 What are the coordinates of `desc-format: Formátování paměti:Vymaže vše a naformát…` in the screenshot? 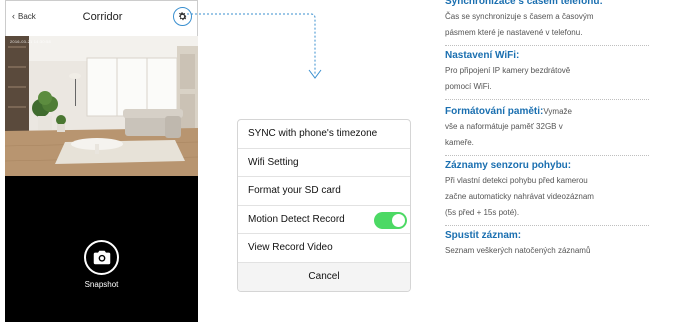 It's located at (547, 128).